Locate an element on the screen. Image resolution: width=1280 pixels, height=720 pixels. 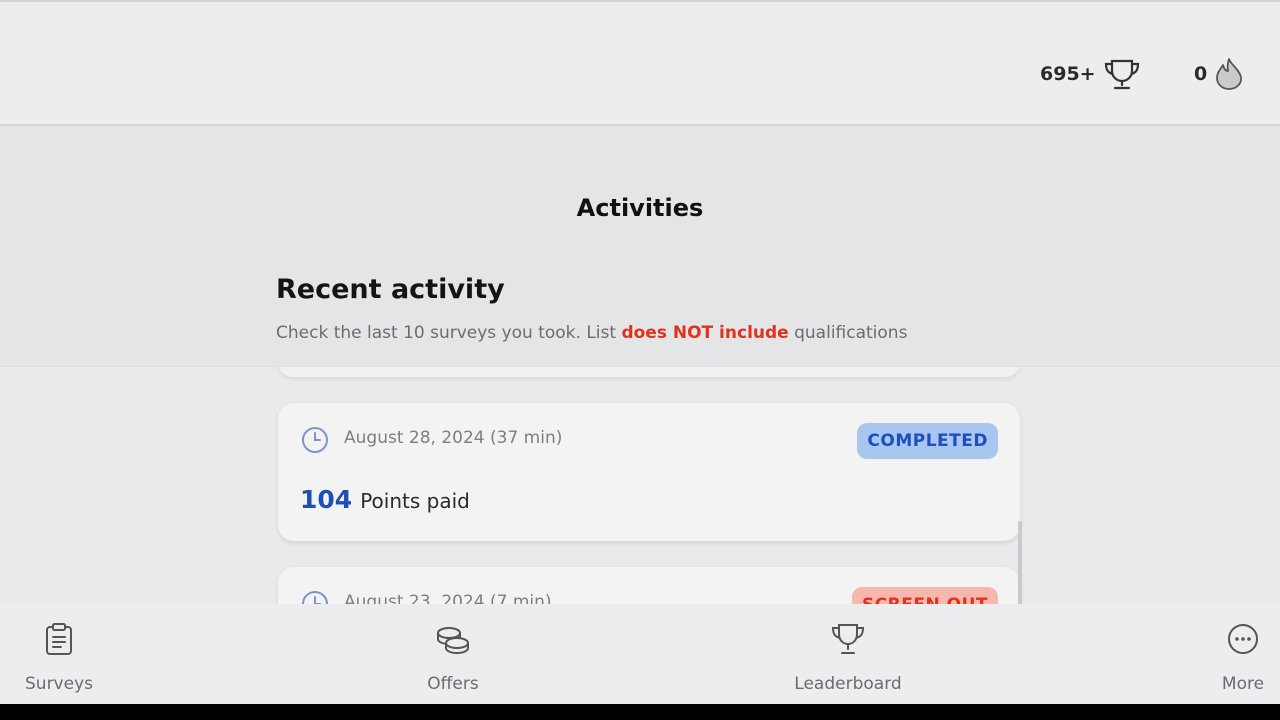
subtitle-text-start: Check the last 10 surveys you took. List is located at coordinates (449, 333).